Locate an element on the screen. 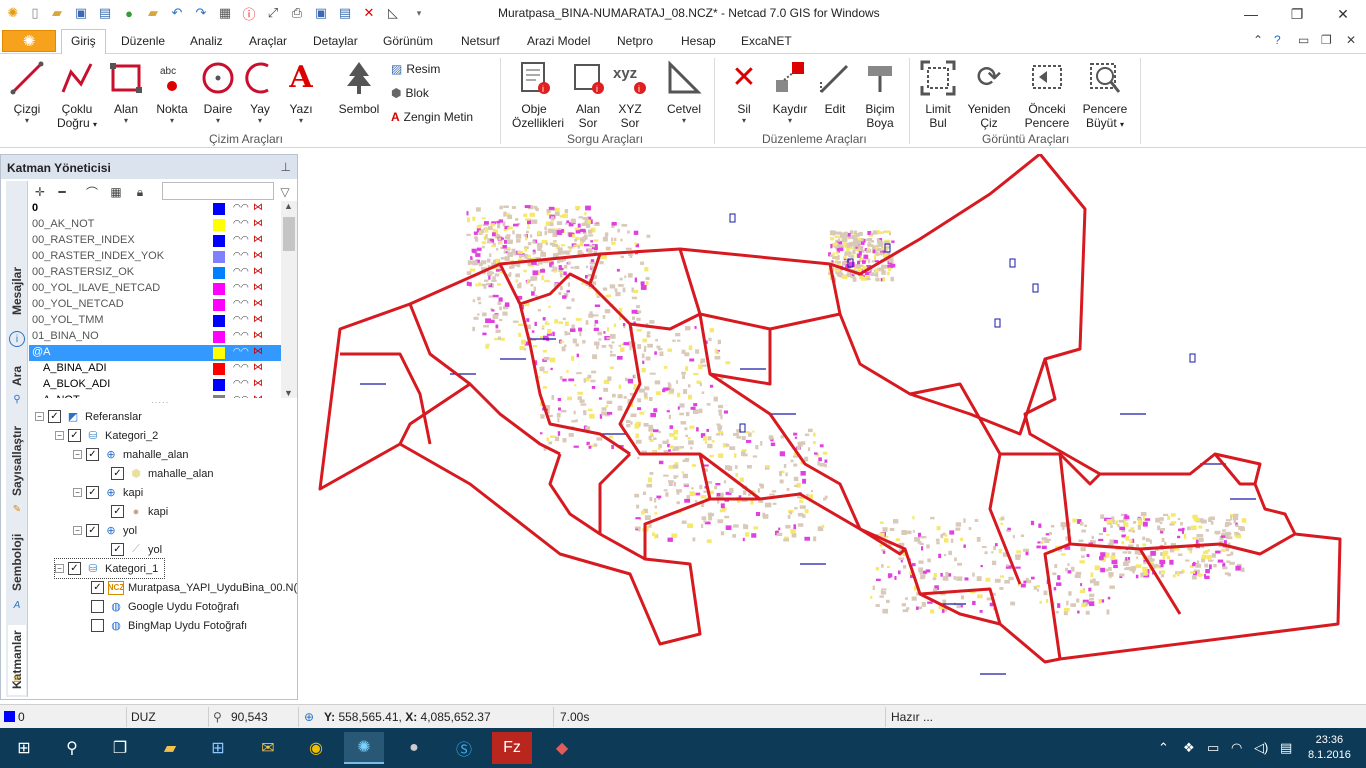  tab-detaylar: Detaylar is located at coordinates (335, 41).